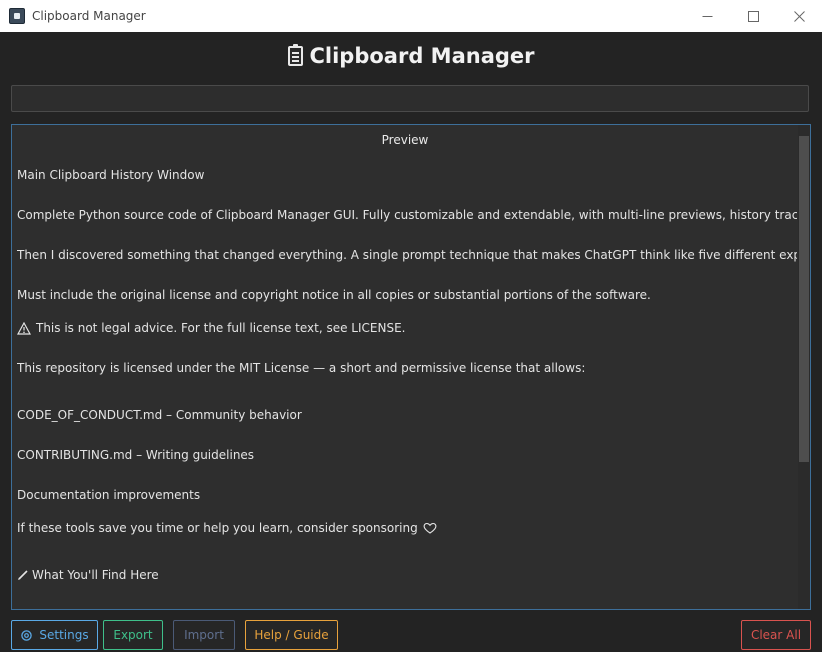 Image resolution: width=822 pixels, height=652 pixels. I want to click on maximize-button, so click(753, 16).